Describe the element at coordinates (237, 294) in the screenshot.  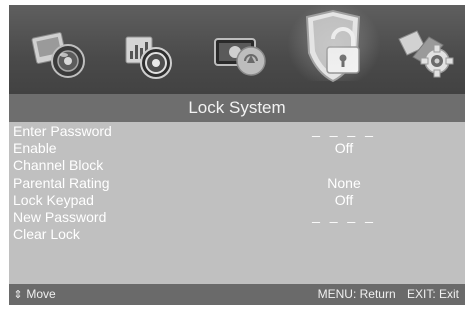
I see `footer-hint-bar: ⇕ Move MENU: Return EXIT: Exit` at that location.